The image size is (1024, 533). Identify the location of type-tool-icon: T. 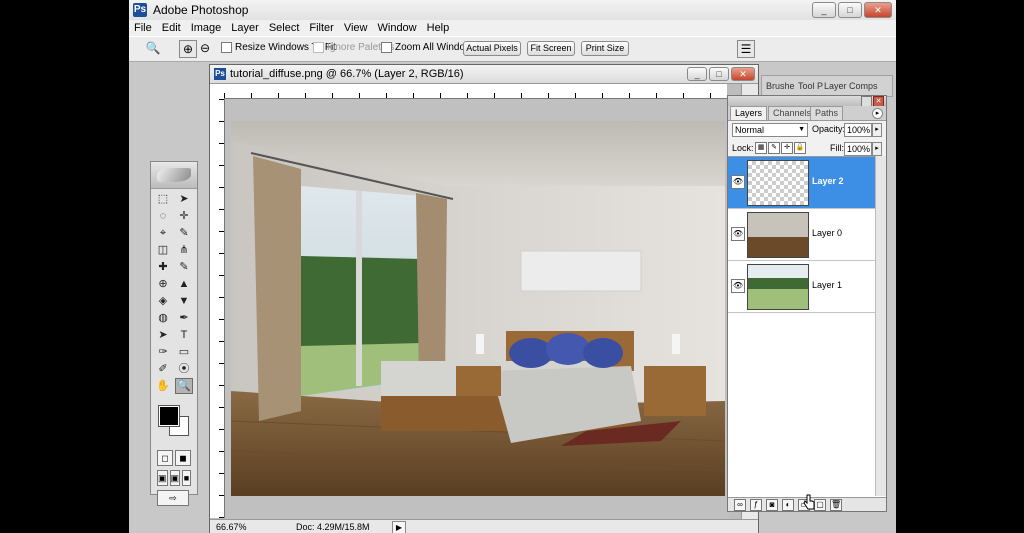
(184, 335).